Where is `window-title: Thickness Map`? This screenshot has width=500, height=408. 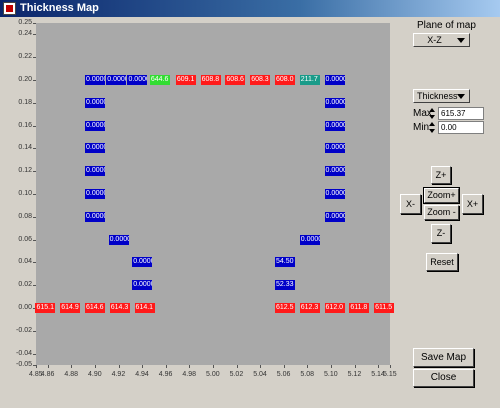
window-title: Thickness Map is located at coordinates (59, 8).